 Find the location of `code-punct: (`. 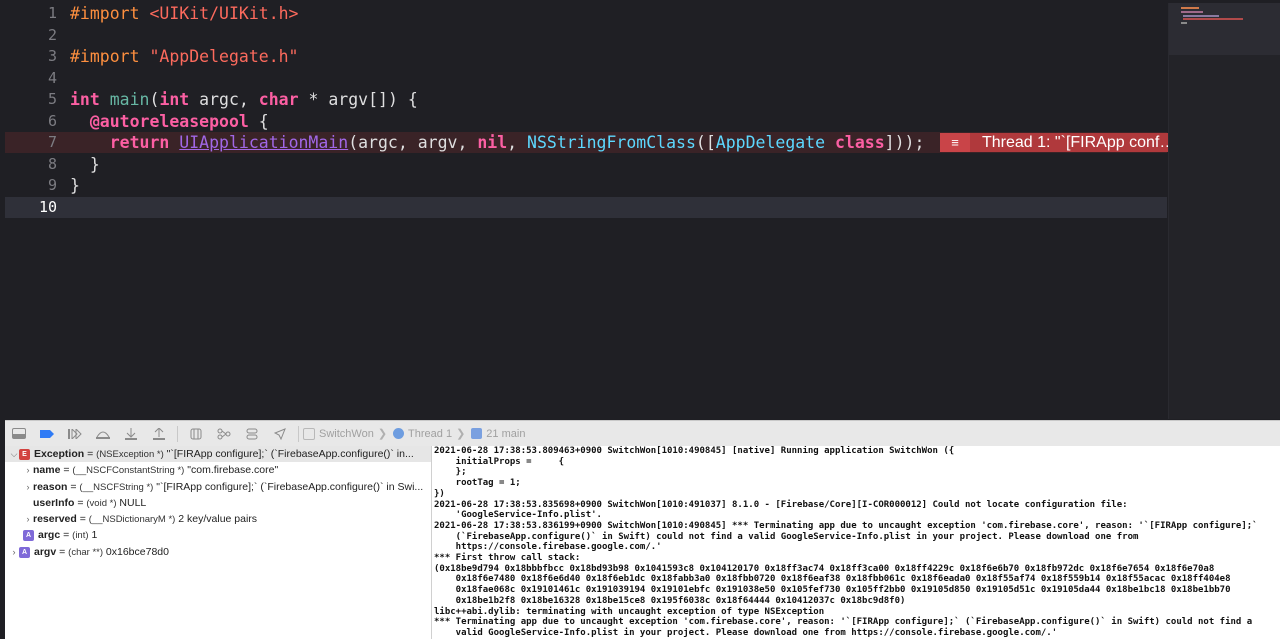

code-punct: ( is located at coordinates (154, 99).